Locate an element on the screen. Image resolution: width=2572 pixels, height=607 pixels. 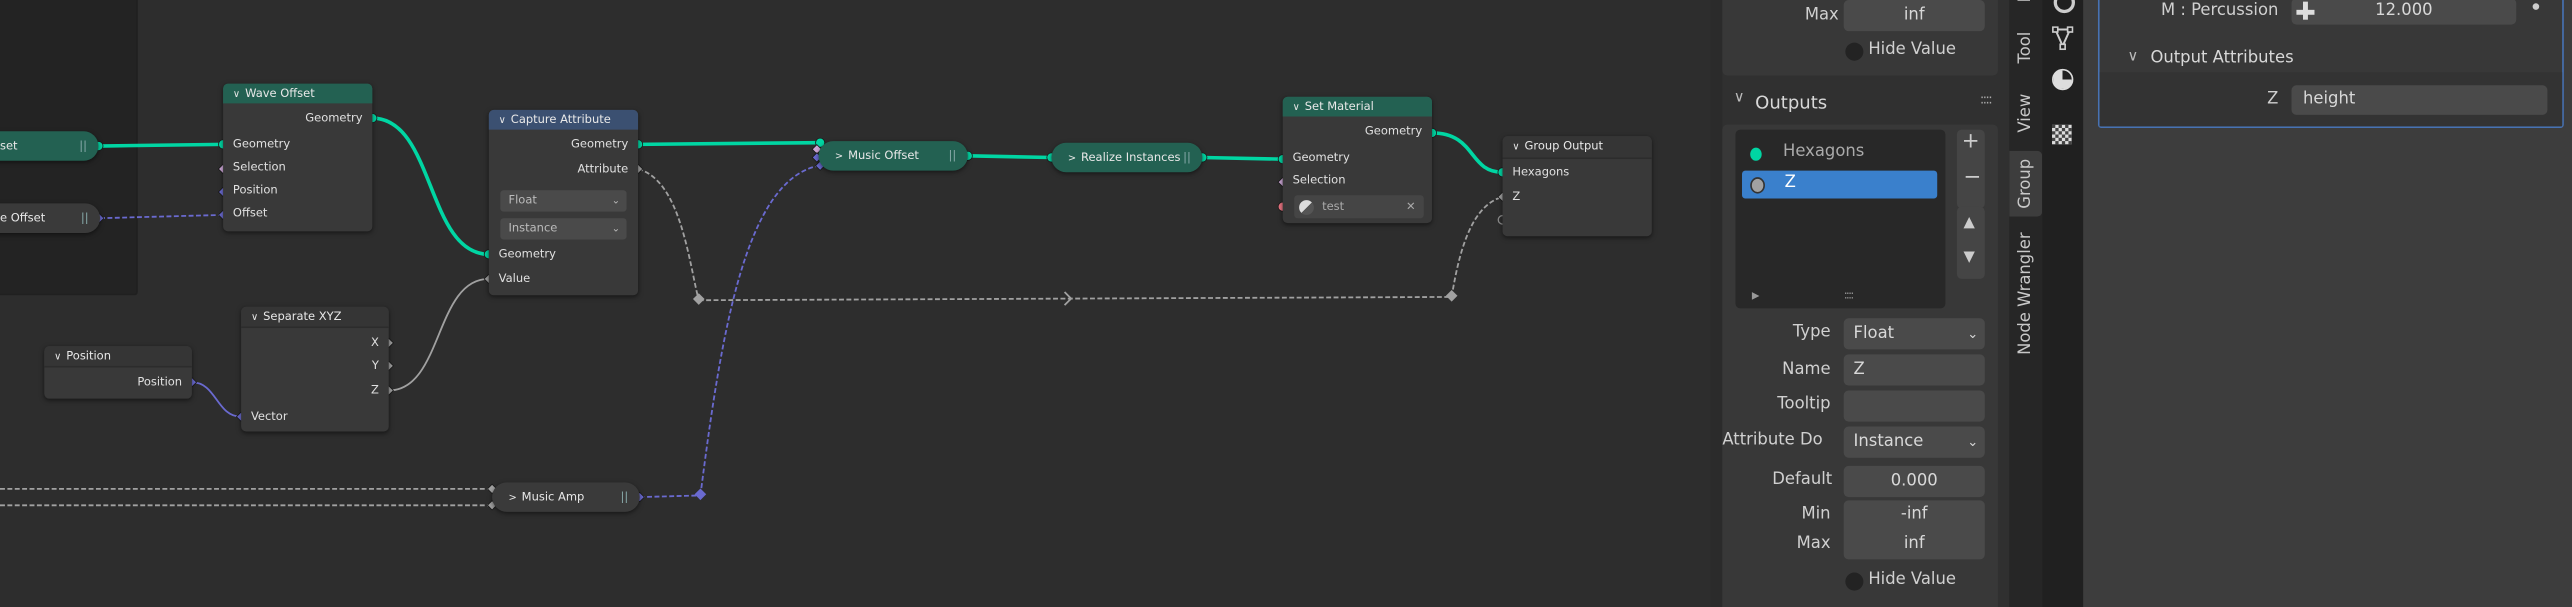
vertex-data-icon is located at coordinates (2063, 38).